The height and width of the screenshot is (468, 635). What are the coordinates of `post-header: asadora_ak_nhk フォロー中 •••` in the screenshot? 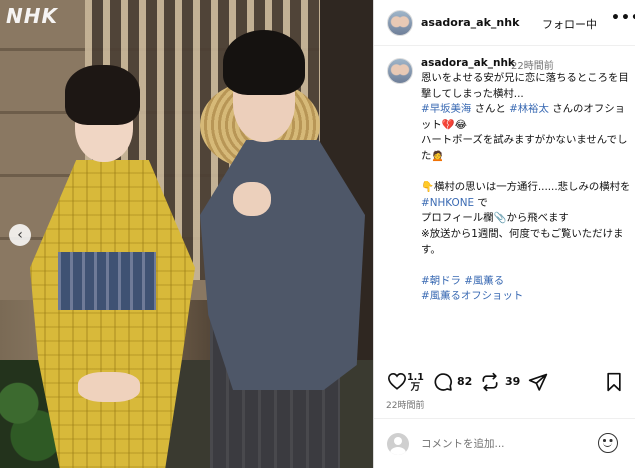 It's located at (504, 23).